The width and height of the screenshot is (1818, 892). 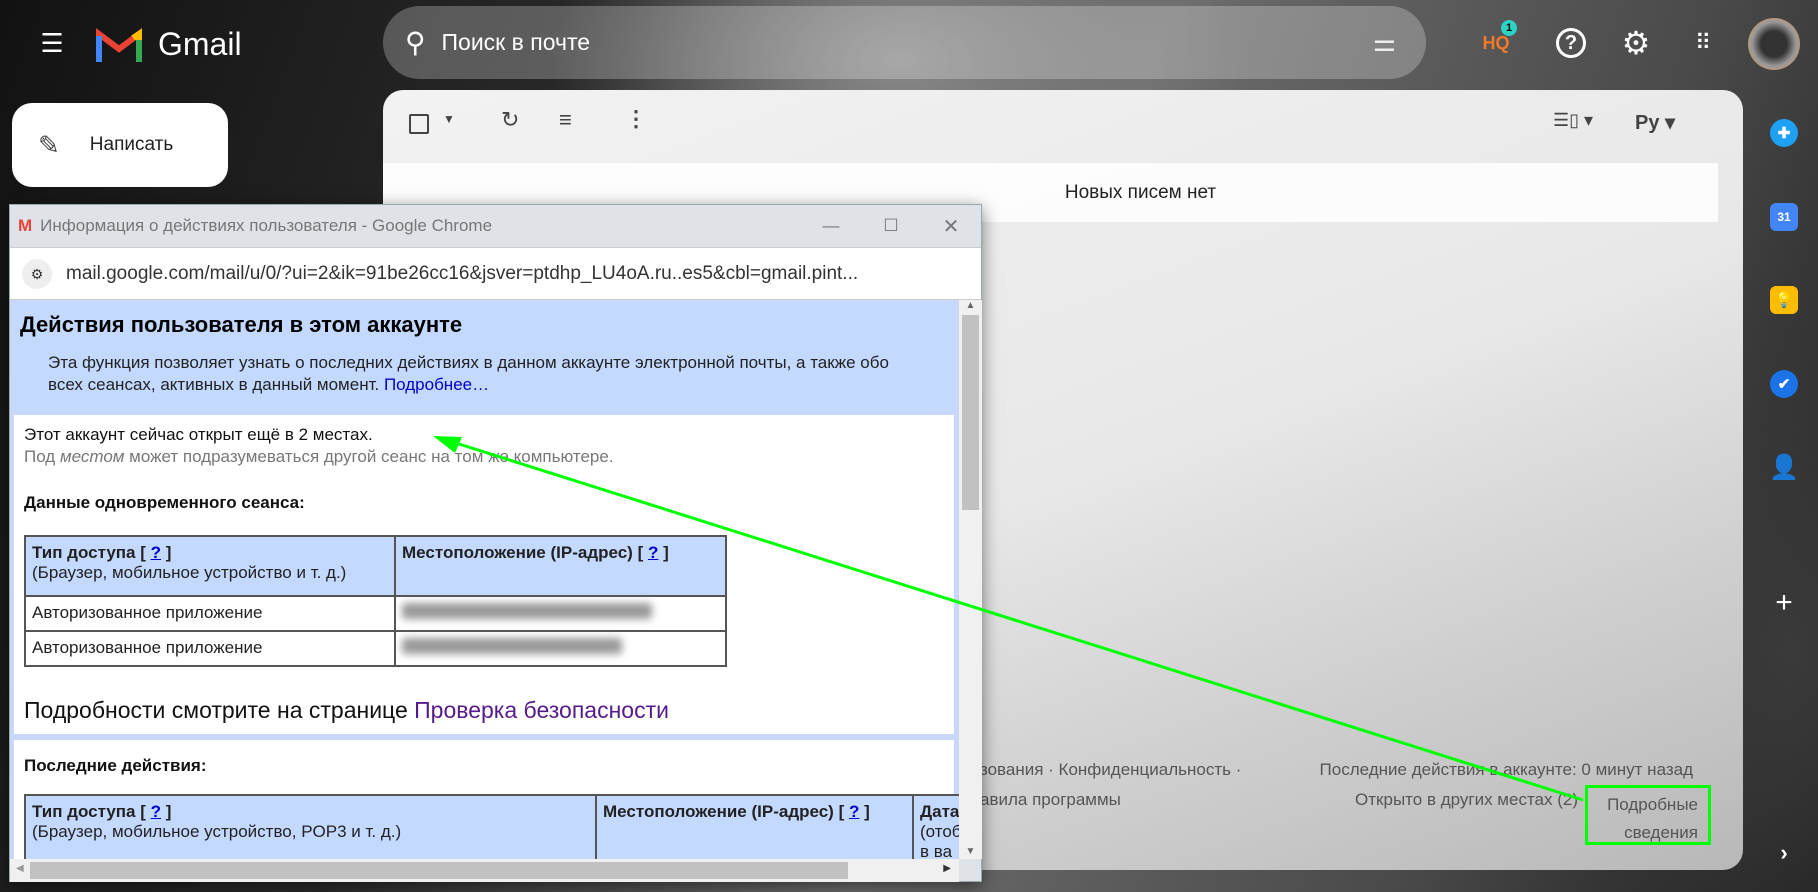 I want to click on add-app-icon: +, so click(x=1784, y=602).